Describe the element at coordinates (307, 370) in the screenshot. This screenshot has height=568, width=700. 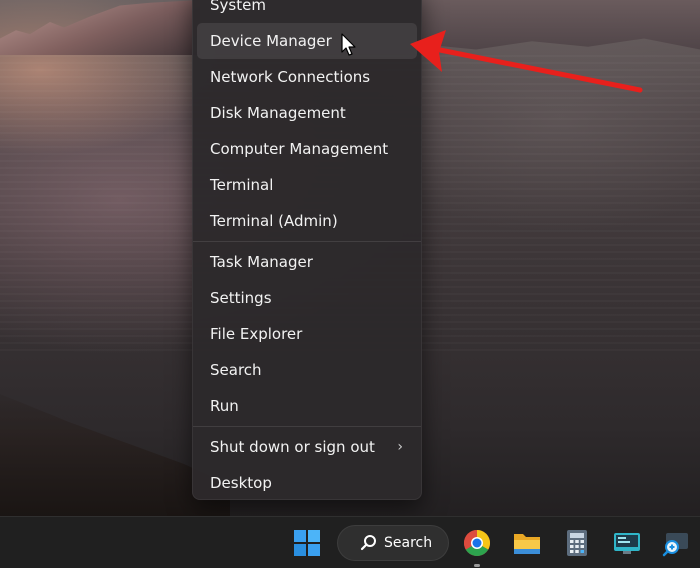
I see `menu-item-search: Search` at that location.